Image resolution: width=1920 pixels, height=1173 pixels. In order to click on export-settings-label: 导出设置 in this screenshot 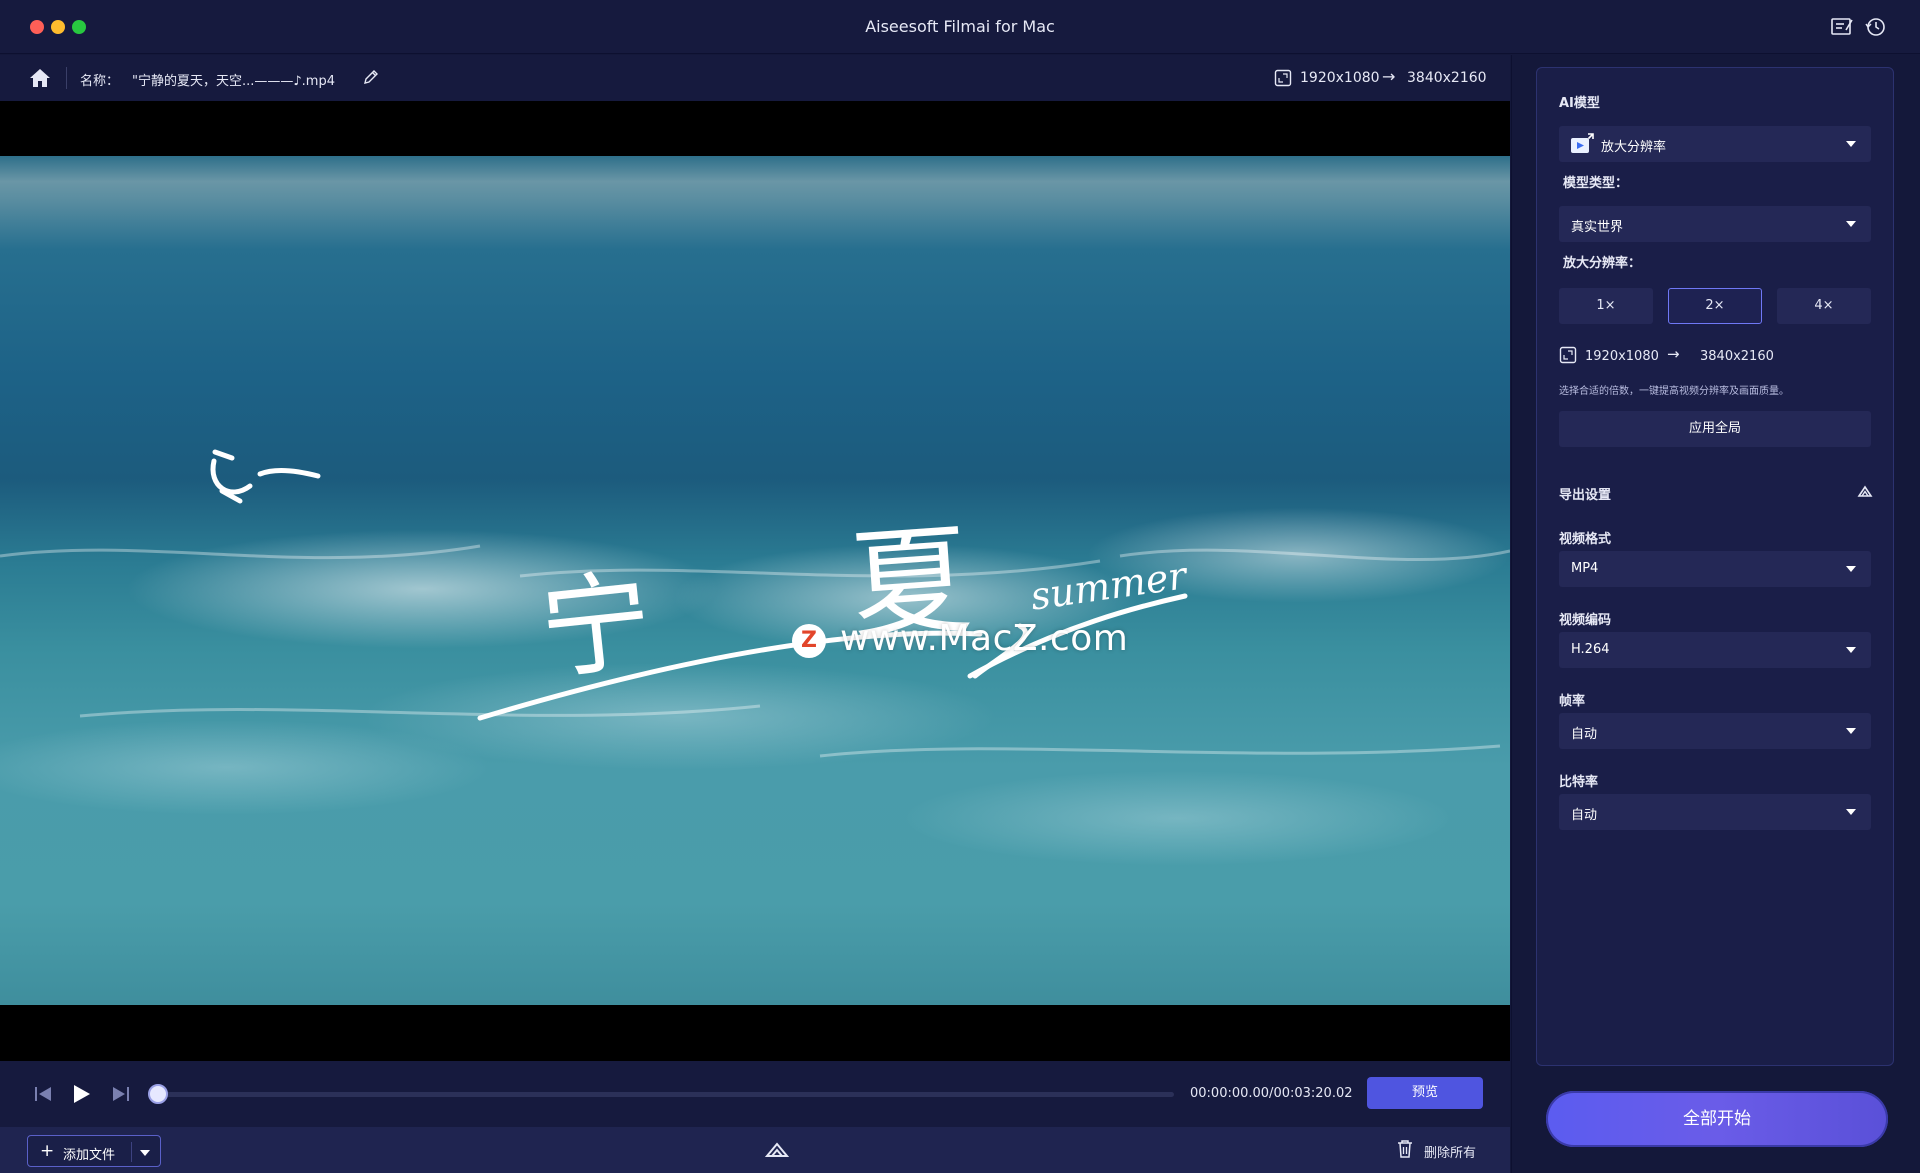, I will do `click(1585, 495)`.